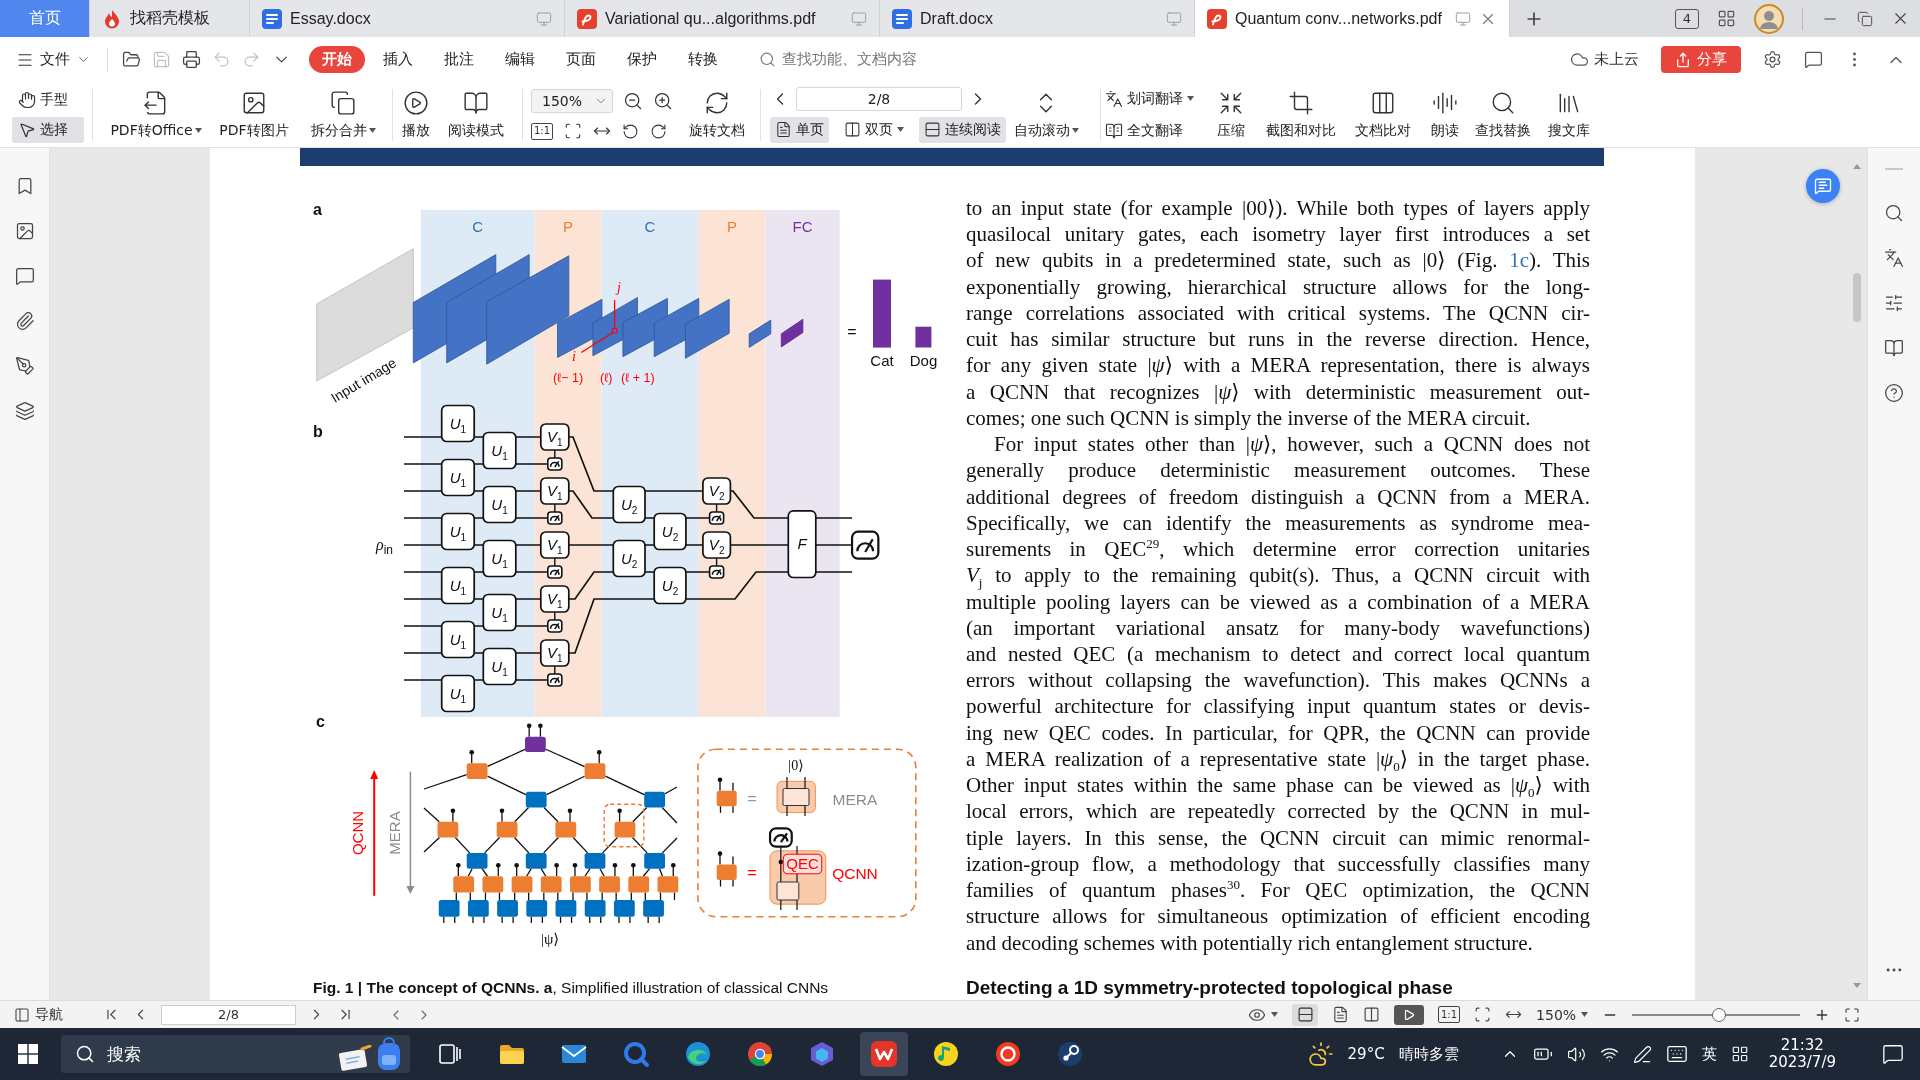 This screenshot has height=1080, width=1920. I want to click on book-icon, so click(1894, 348).